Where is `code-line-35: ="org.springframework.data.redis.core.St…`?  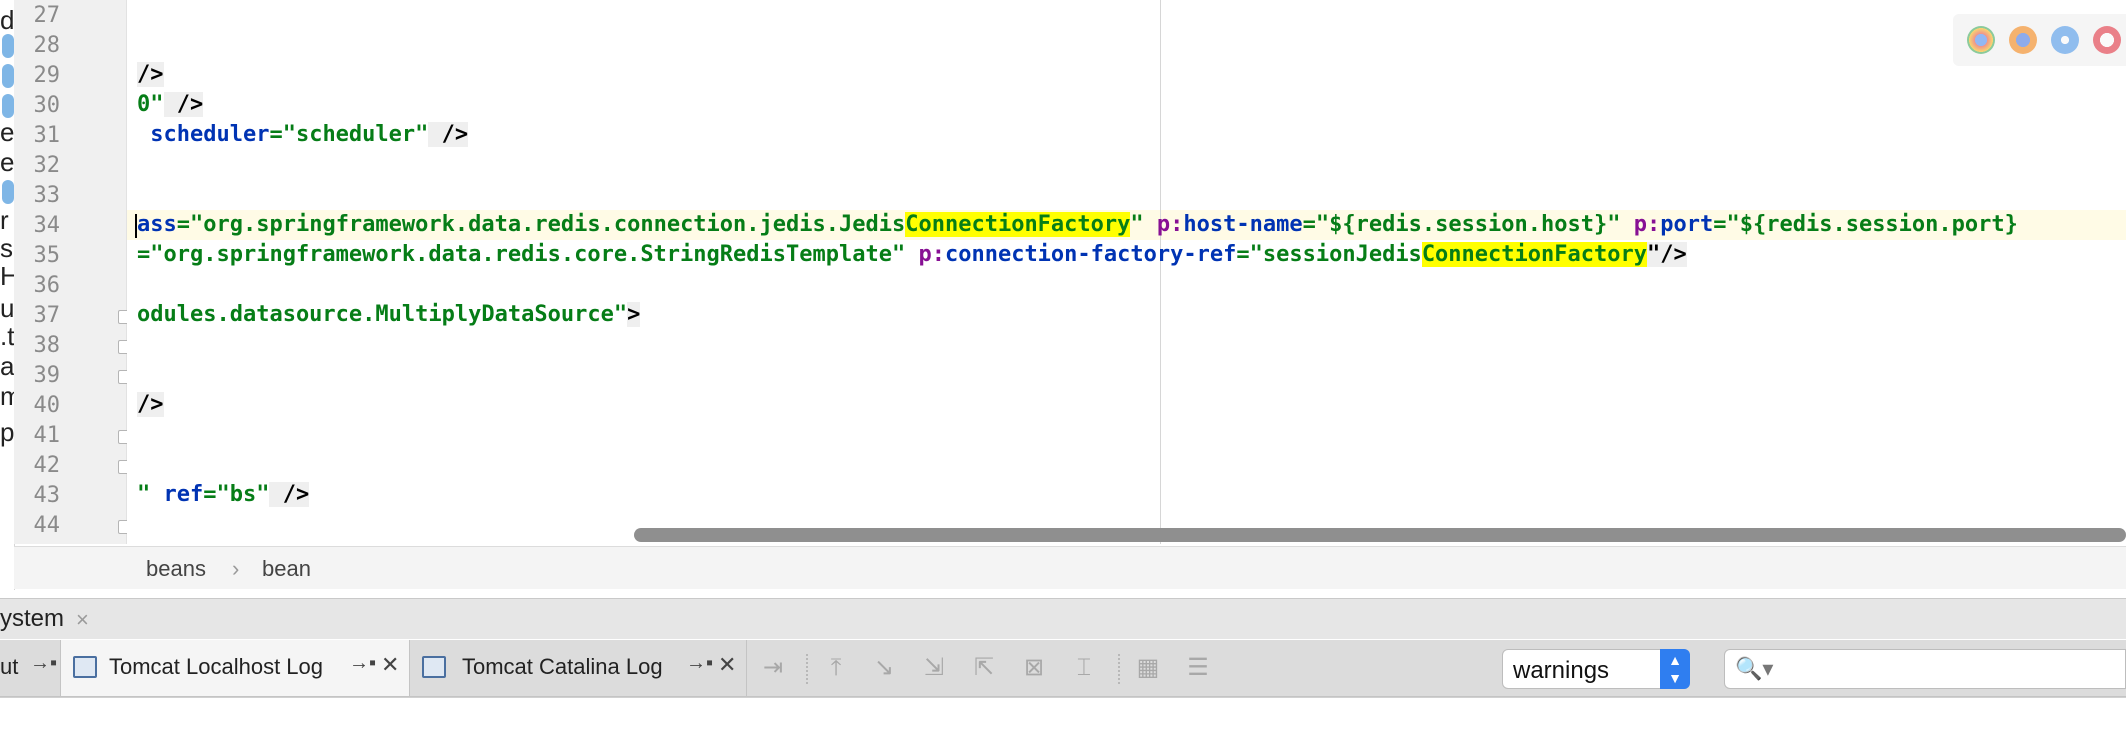
code-line-35: ="org.springframework.data.redis.core.St… is located at coordinates (912, 255).